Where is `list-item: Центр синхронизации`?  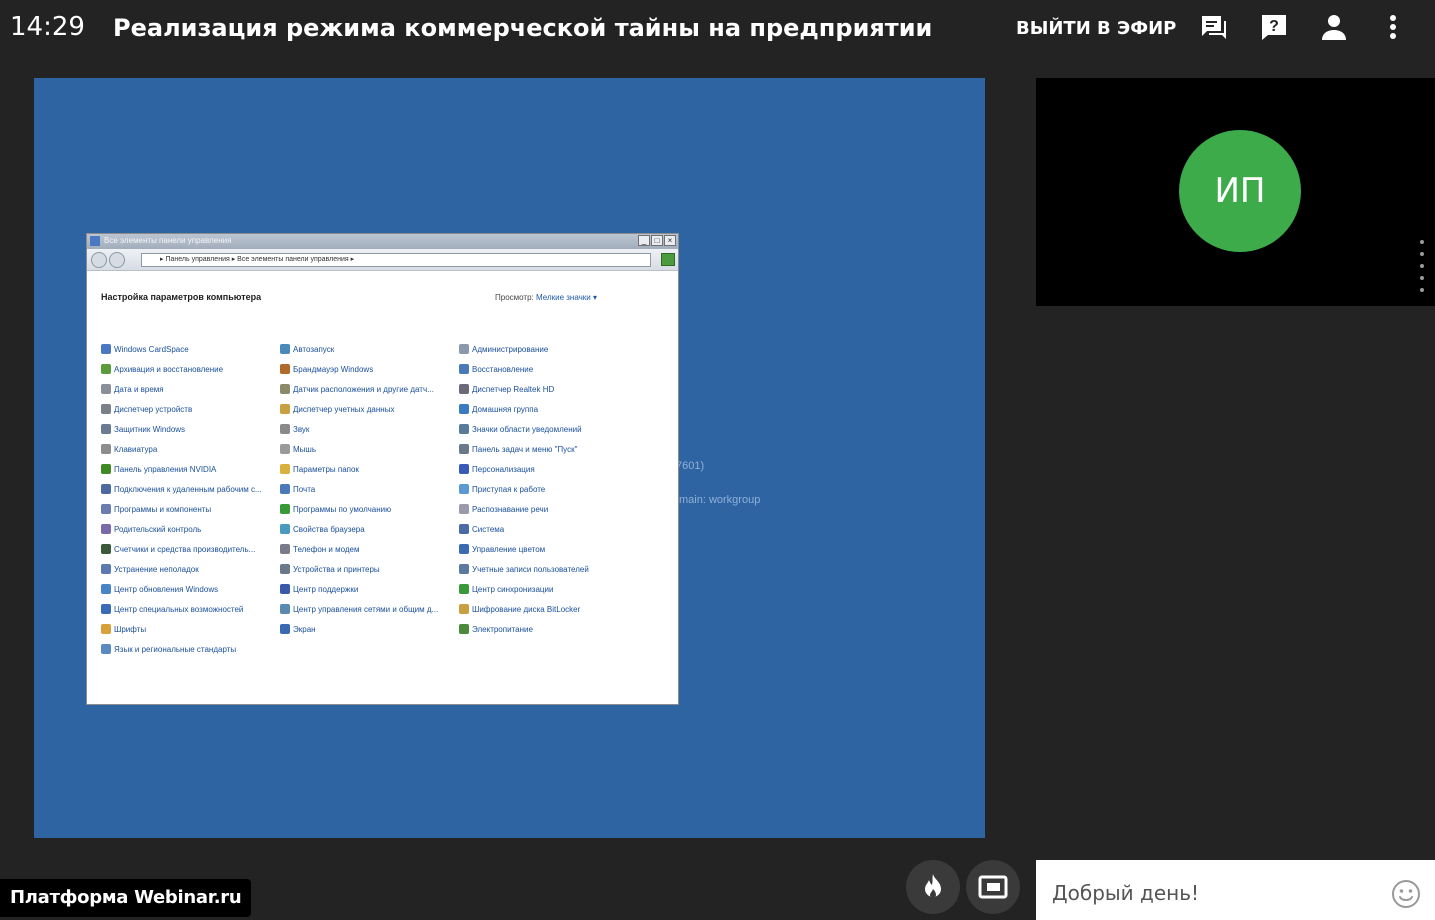
list-item: Центр синхронизации is located at coordinates (548, 589).